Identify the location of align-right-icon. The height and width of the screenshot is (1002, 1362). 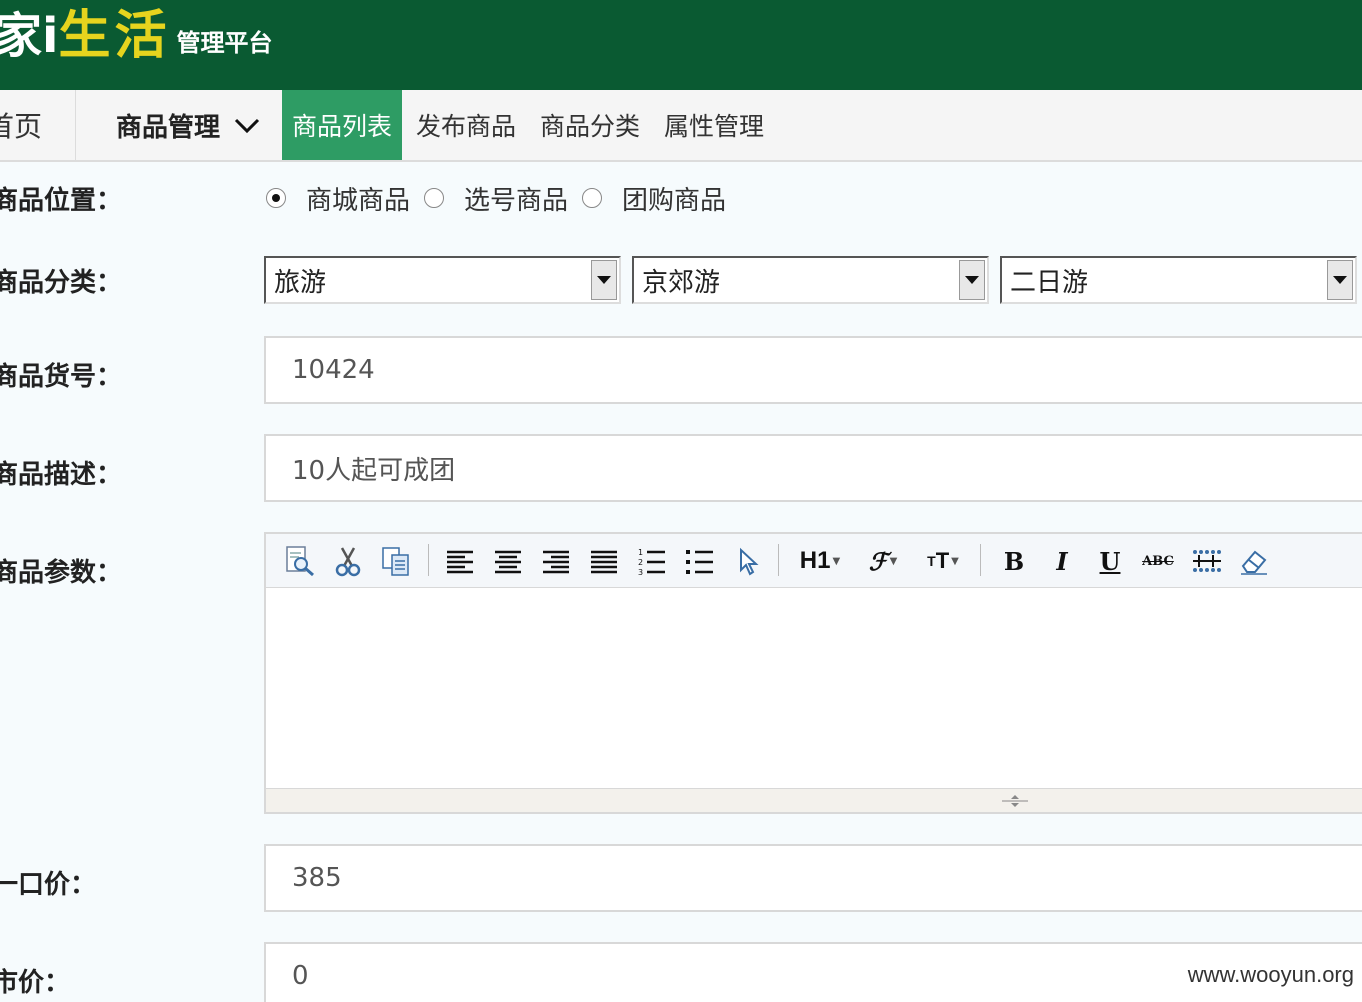
(556, 561).